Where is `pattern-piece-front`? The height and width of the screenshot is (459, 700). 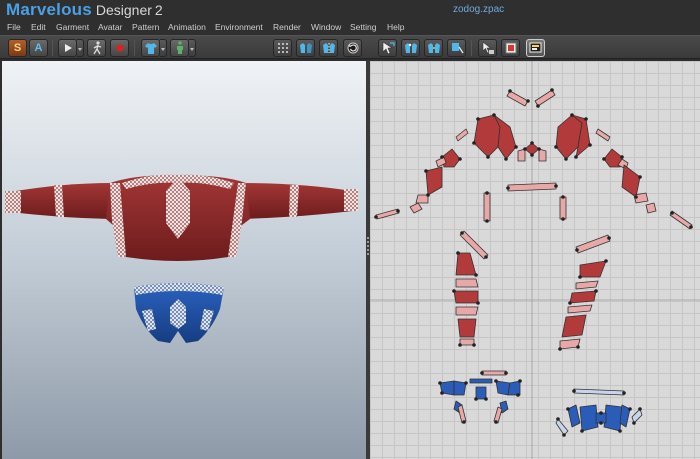
pattern-piece-front is located at coordinates (487, 136).